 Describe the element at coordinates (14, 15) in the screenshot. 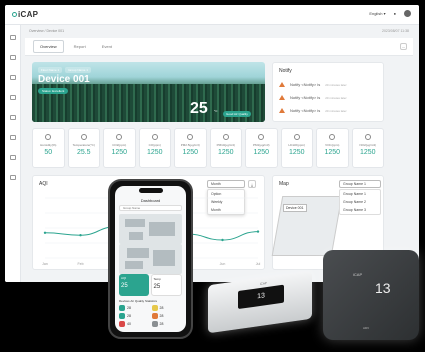

I see `logo-icon` at that location.